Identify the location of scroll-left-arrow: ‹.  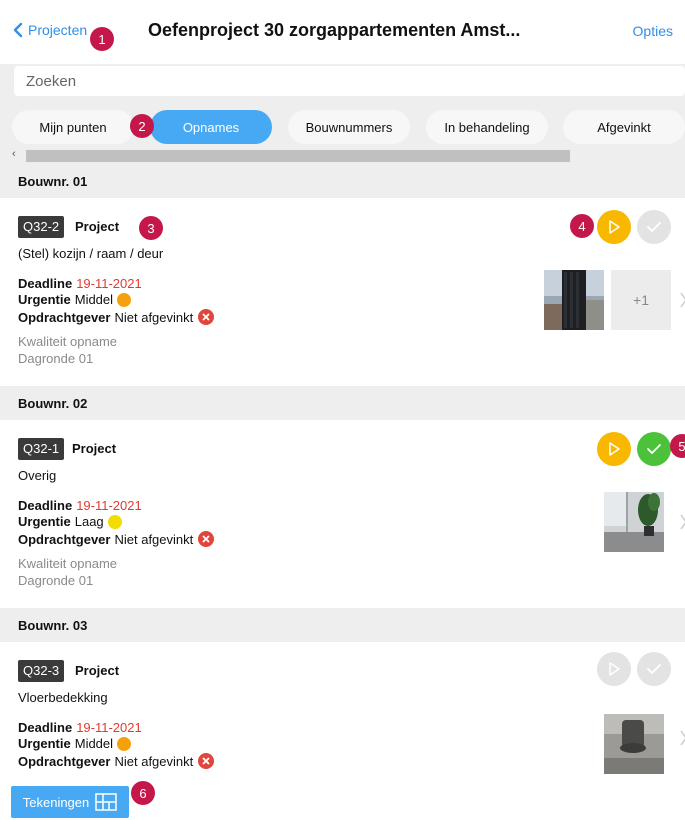
(14, 154).